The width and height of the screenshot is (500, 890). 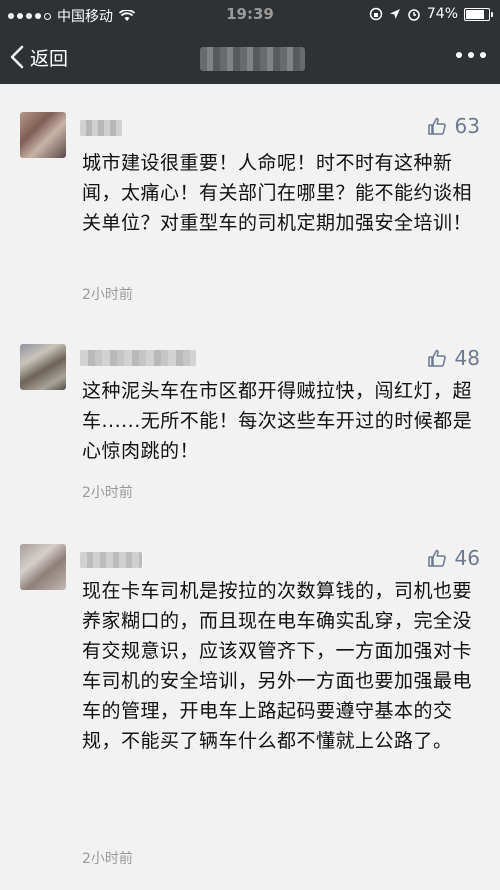 I want to click on like-button: 46, so click(x=453, y=558).